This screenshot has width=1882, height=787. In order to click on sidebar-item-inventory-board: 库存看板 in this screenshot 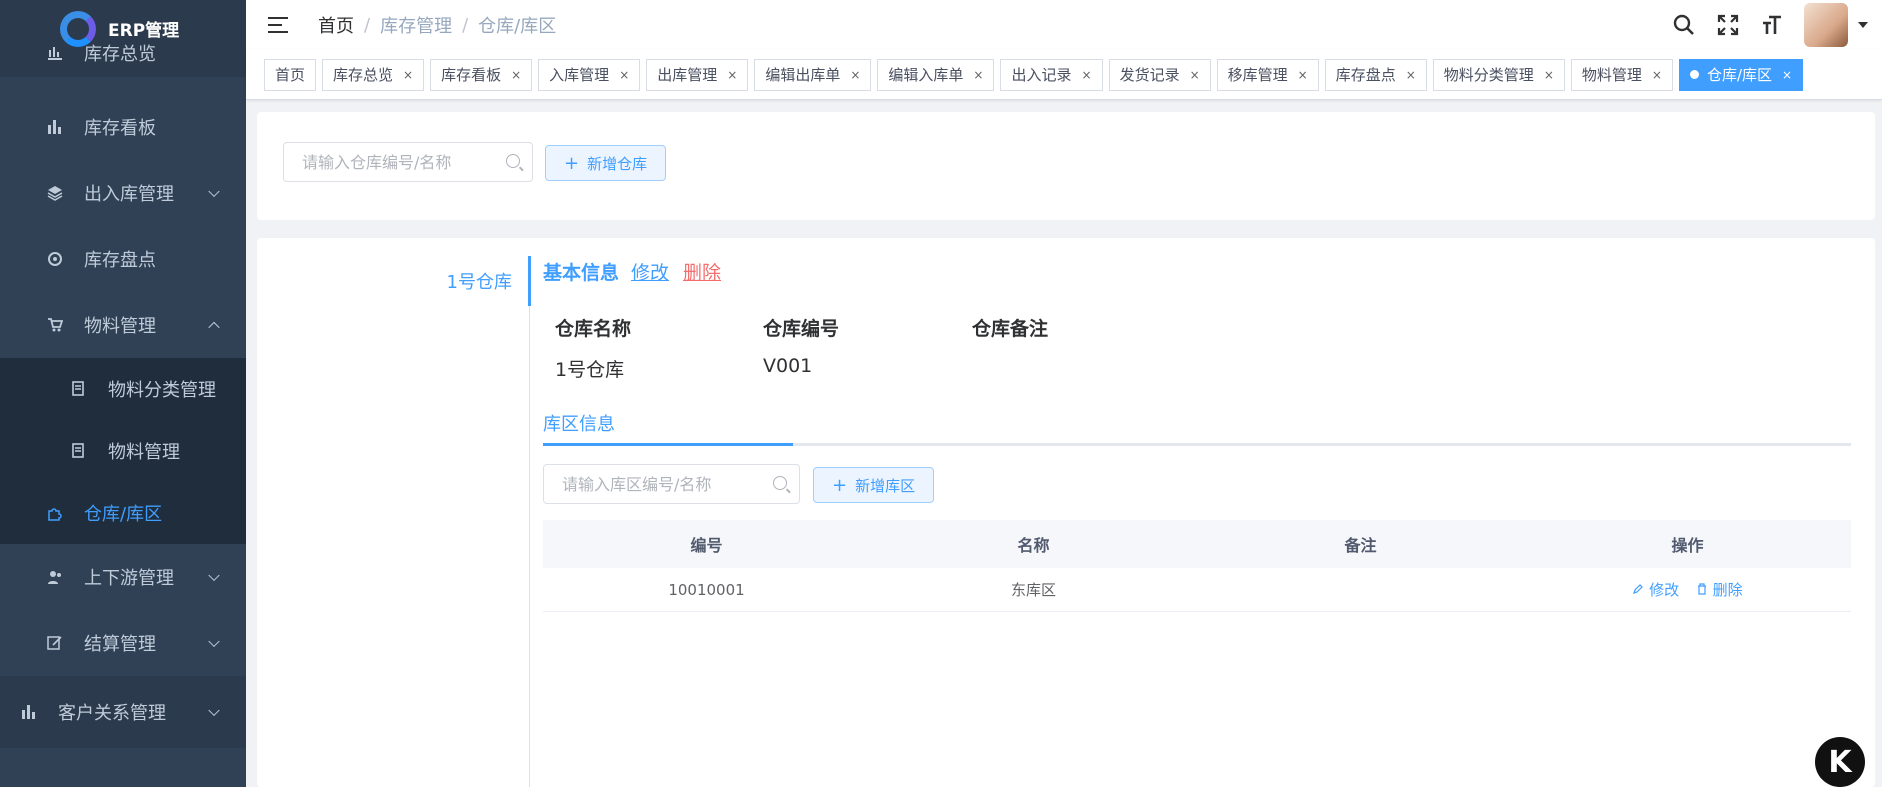, I will do `click(123, 127)`.